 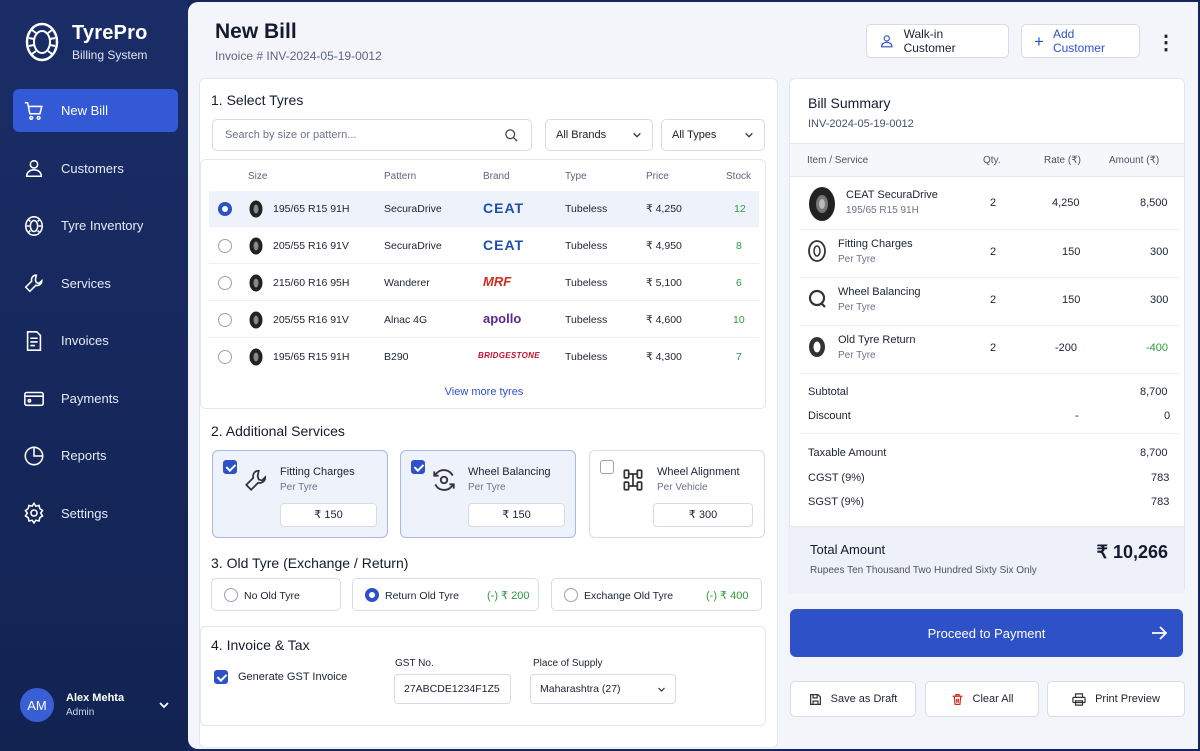 What do you see at coordinates (986, 633) in the screenshot?
I see `proceed-to-payment-button: Proceed to Payment` at bounding box center [986, 633].